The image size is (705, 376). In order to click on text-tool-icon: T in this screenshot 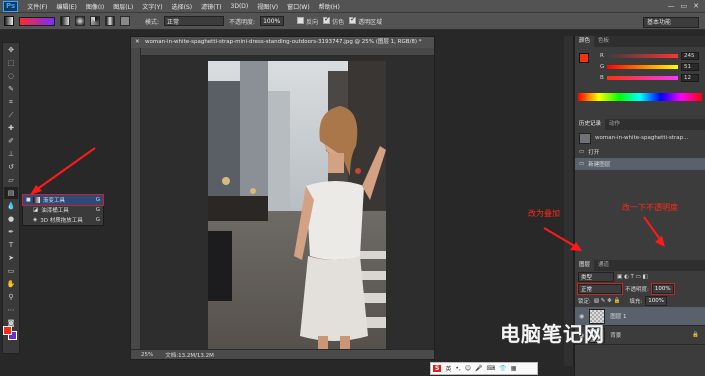, I will do `click(11, 245)`.